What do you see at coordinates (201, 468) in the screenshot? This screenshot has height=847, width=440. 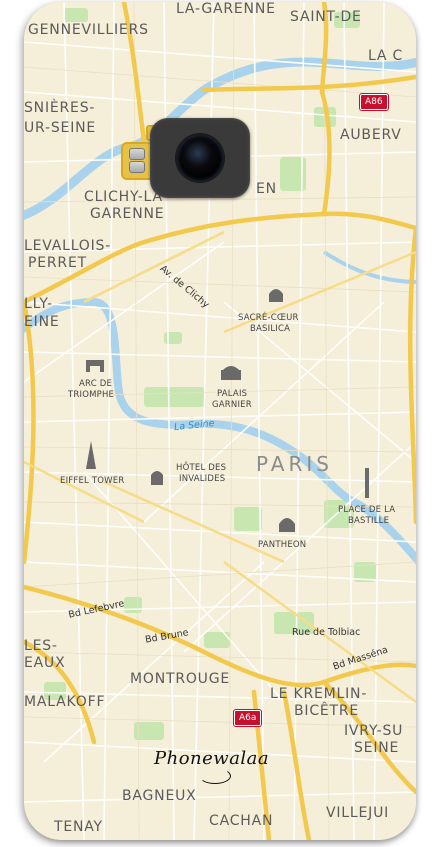 I see `label-hotel-1: HÔTEL DES` at bounding box center [201, 468].